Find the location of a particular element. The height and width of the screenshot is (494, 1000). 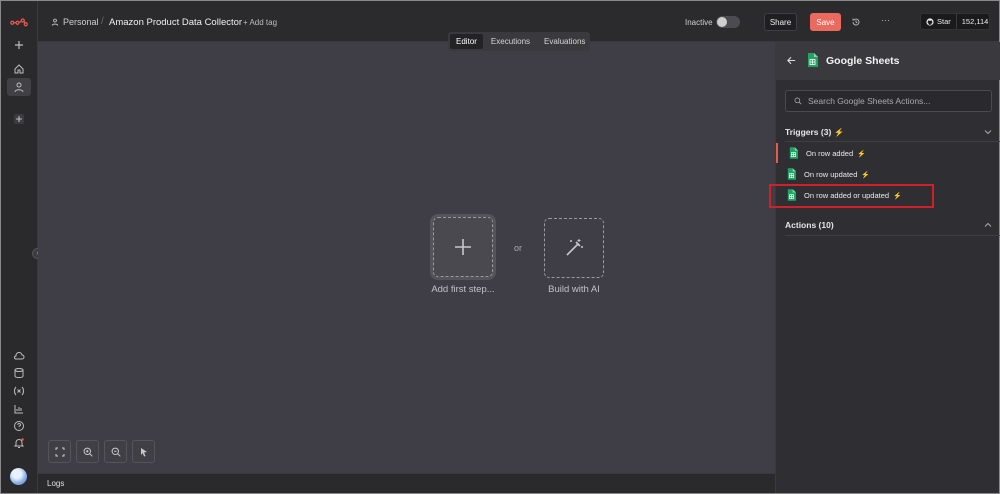

back-arrow-icon is located at coordinates (791, 60).